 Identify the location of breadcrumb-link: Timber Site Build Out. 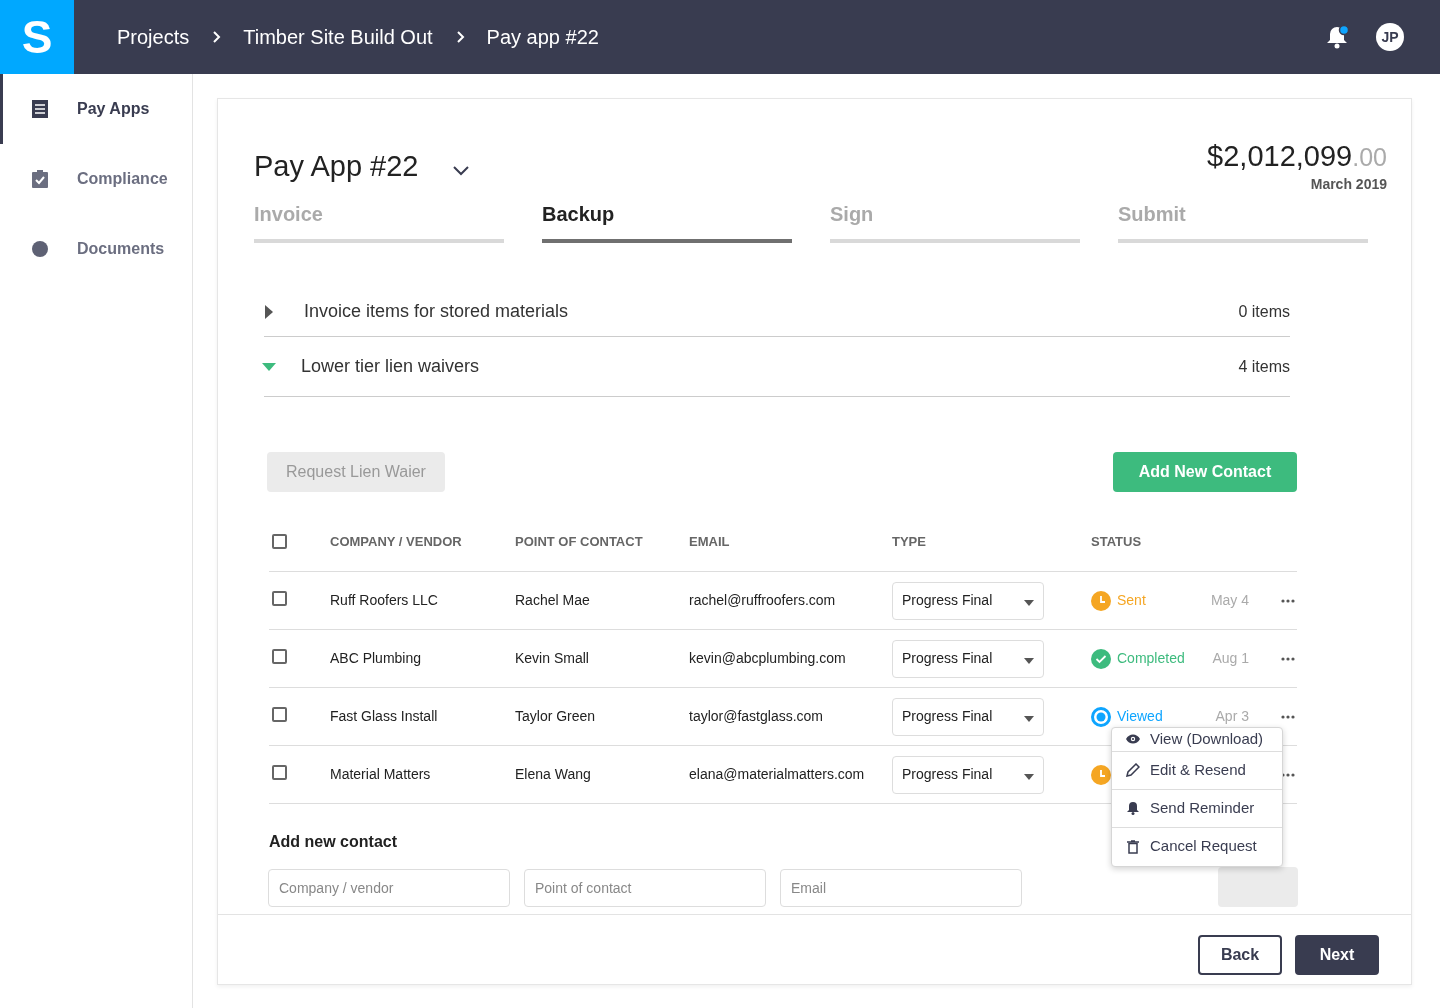
(338, 37).